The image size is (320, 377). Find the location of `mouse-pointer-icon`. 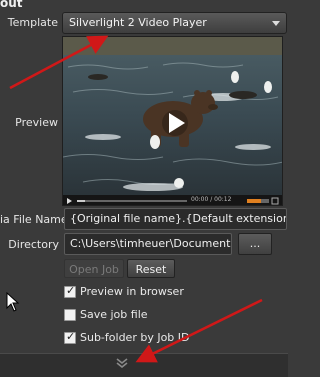

mouse-pointer-icon is located at coordinates (13, 302).